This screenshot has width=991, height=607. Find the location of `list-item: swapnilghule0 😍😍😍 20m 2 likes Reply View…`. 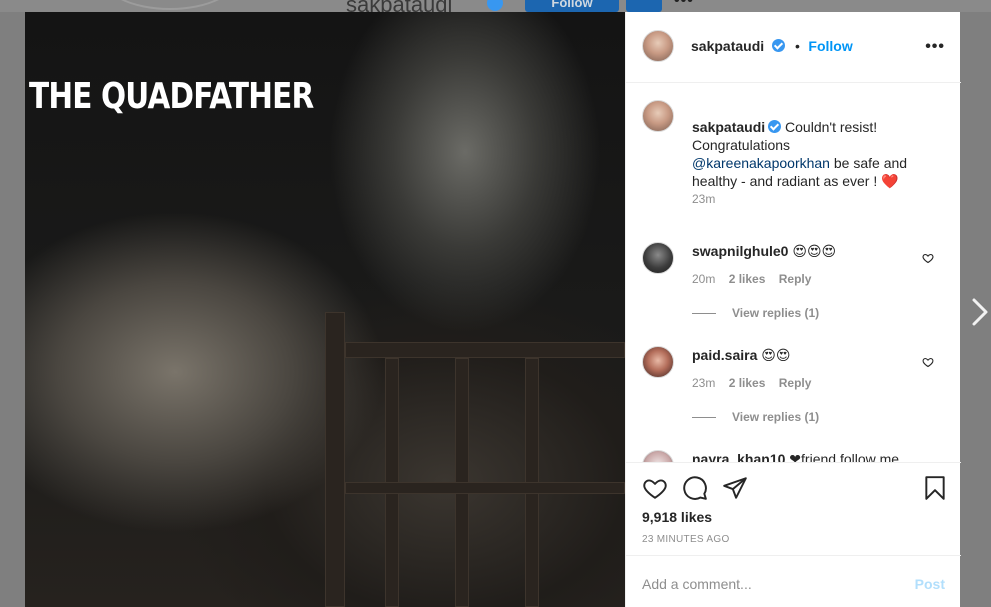

list-item: swapnilghule0 😍😍😍 20m 2 likes Reply View… is located at coordinates (797, 287).